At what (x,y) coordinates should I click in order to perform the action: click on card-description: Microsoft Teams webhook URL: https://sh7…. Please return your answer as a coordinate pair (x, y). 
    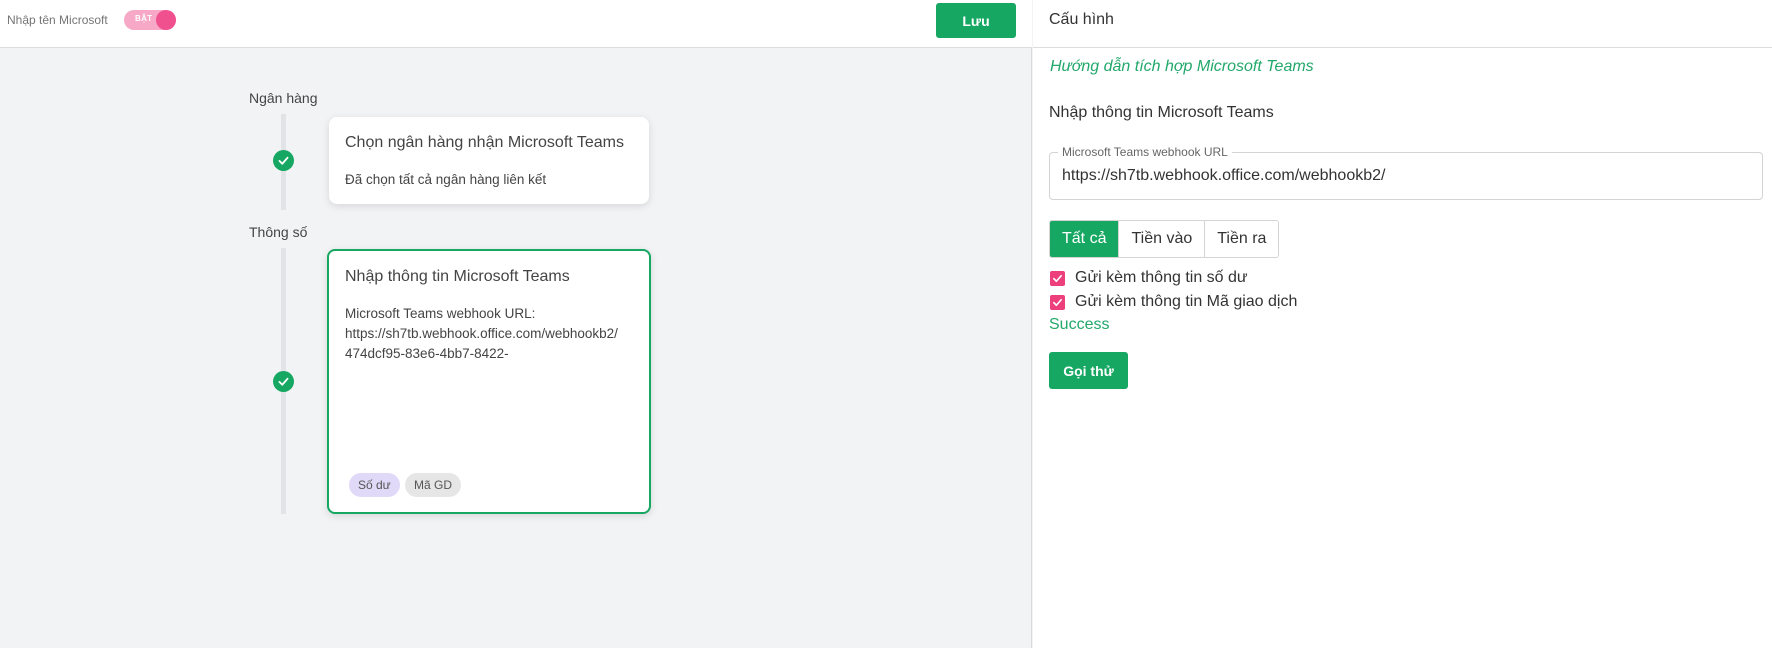
    Looking at the image, I should click on (481, 334).